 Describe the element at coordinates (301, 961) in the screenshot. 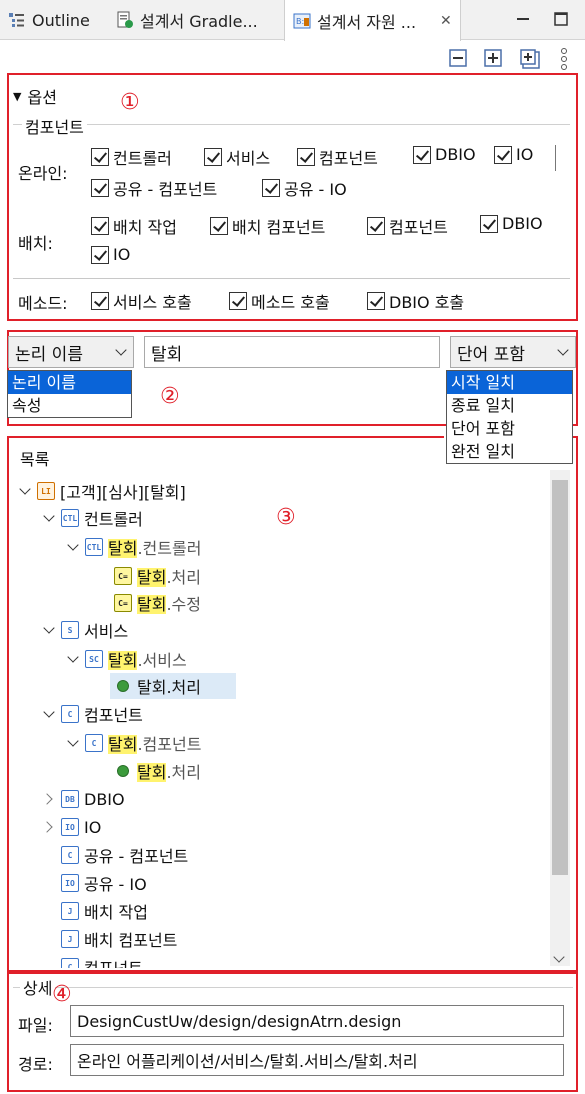

I see `tree-node-clipped: C 컴포넌트` at that location.